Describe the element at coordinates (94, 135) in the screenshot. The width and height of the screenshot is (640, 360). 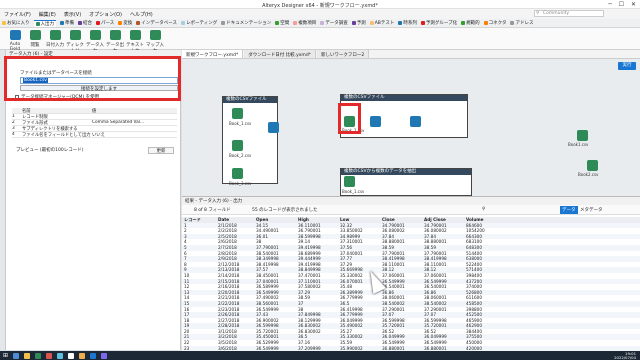
I see `grid-row: 4 ファイル名をフィールドとして出力 いいえ` at that location.